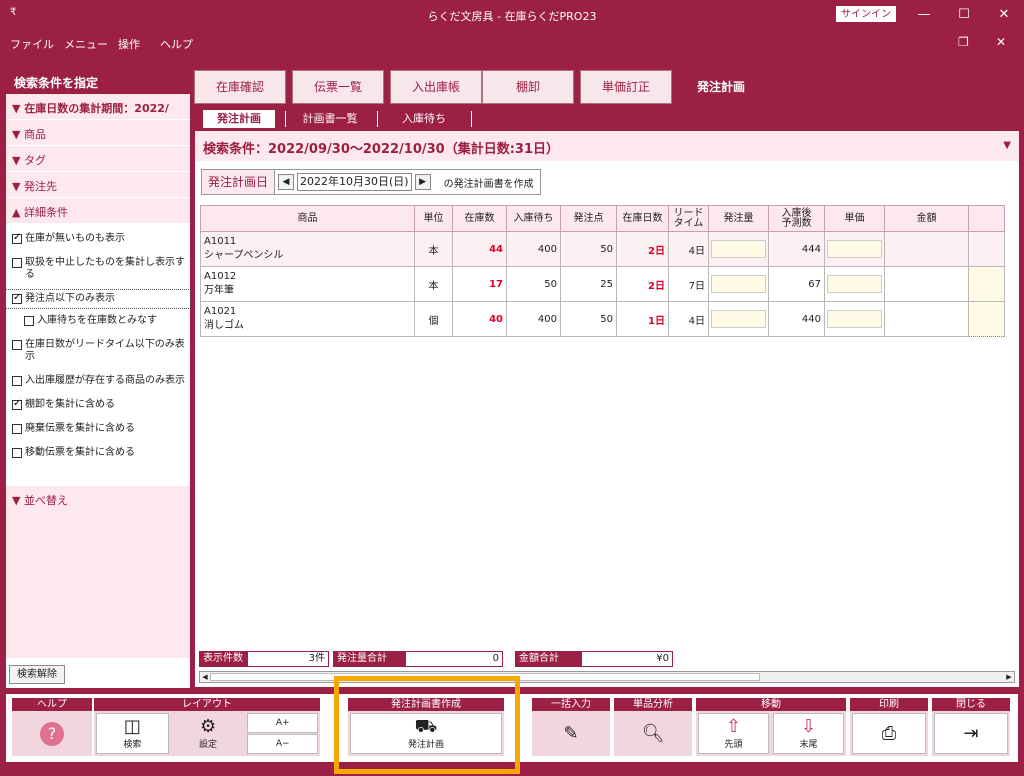  Describe the element at coordinates (588, 218) in the screenshot. I see `col-order-point: 発注点` at that location.